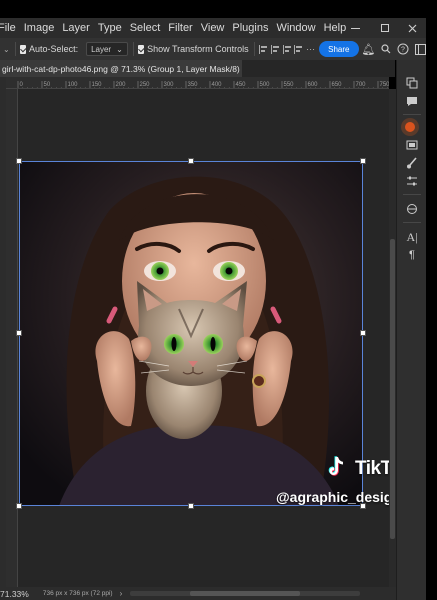  Describe the element at coordinates (97, 85) in the screenshot. I see `ruler-label: 150` at that location.